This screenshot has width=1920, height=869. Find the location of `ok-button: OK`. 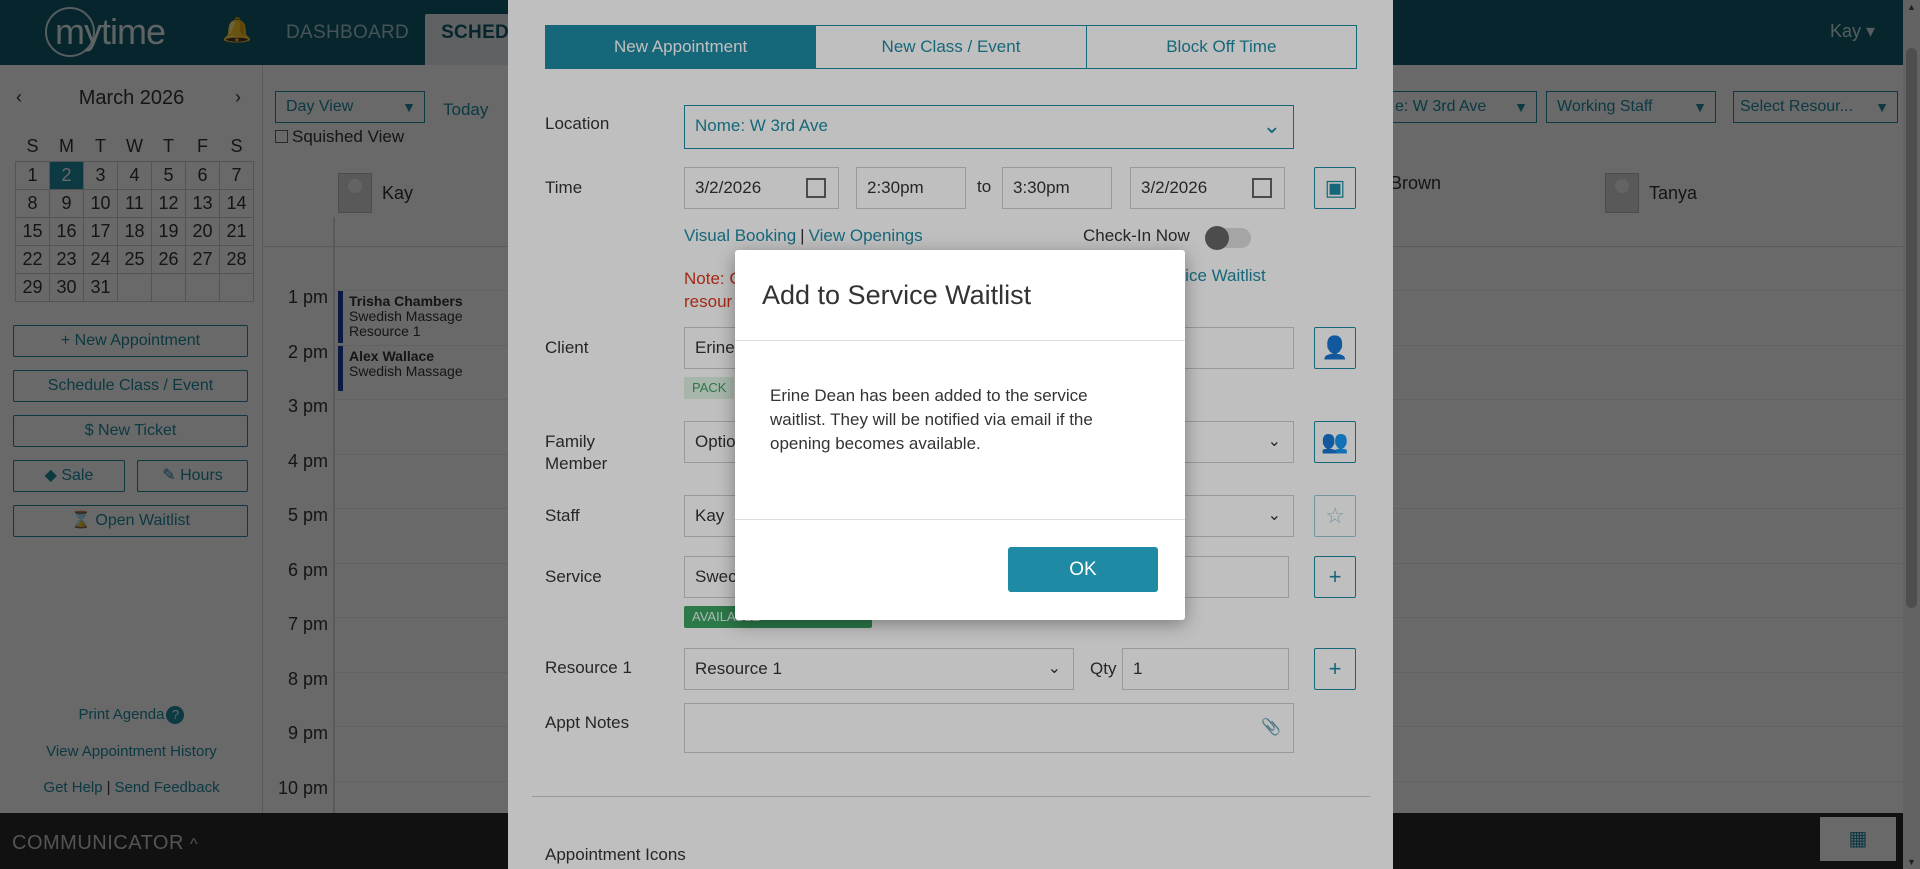

ok-button: OK is located at coordinates (1083, 569).